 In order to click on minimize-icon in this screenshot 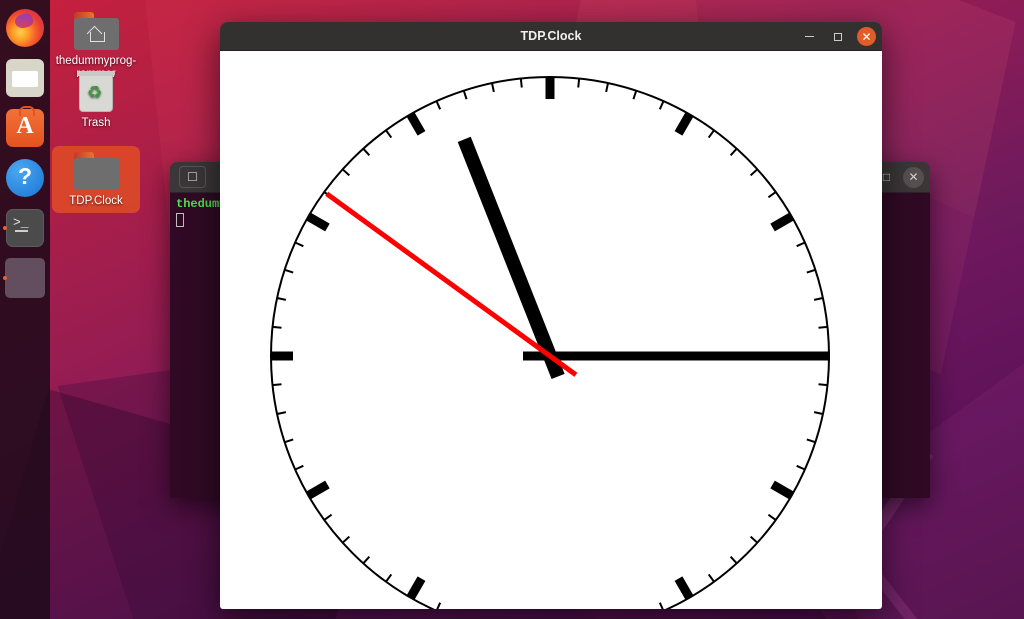, I will do `click(809, 37)`.